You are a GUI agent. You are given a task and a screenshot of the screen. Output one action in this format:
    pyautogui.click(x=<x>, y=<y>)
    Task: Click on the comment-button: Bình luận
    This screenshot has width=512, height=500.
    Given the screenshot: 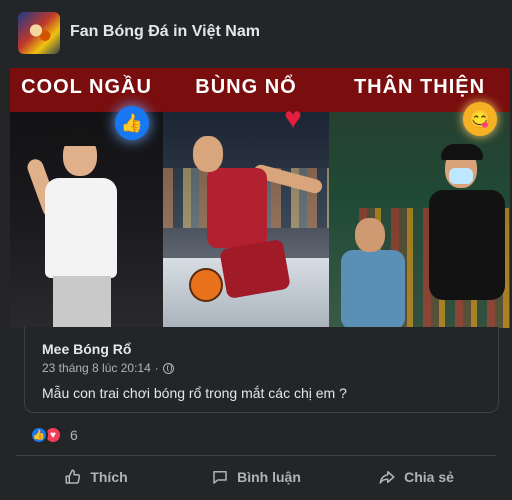 What is the action you would take?
    pyautogui.click(x=256, y=477)
    